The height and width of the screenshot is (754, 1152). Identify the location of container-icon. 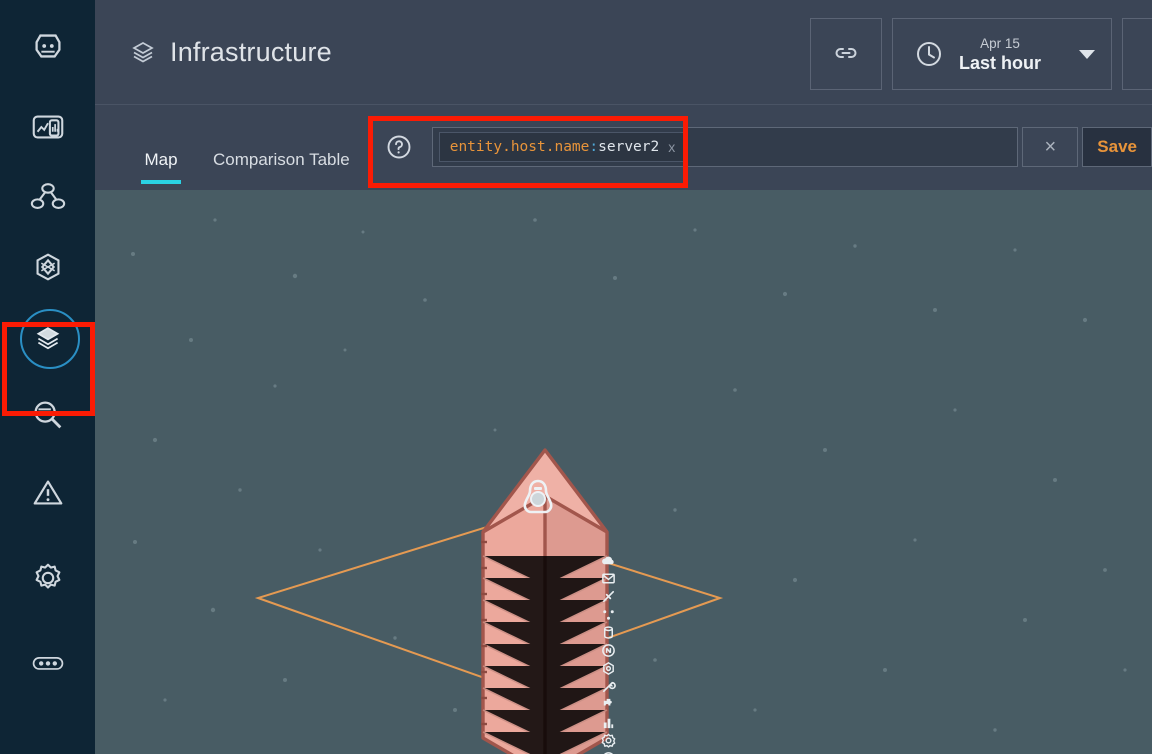
(608, 668).